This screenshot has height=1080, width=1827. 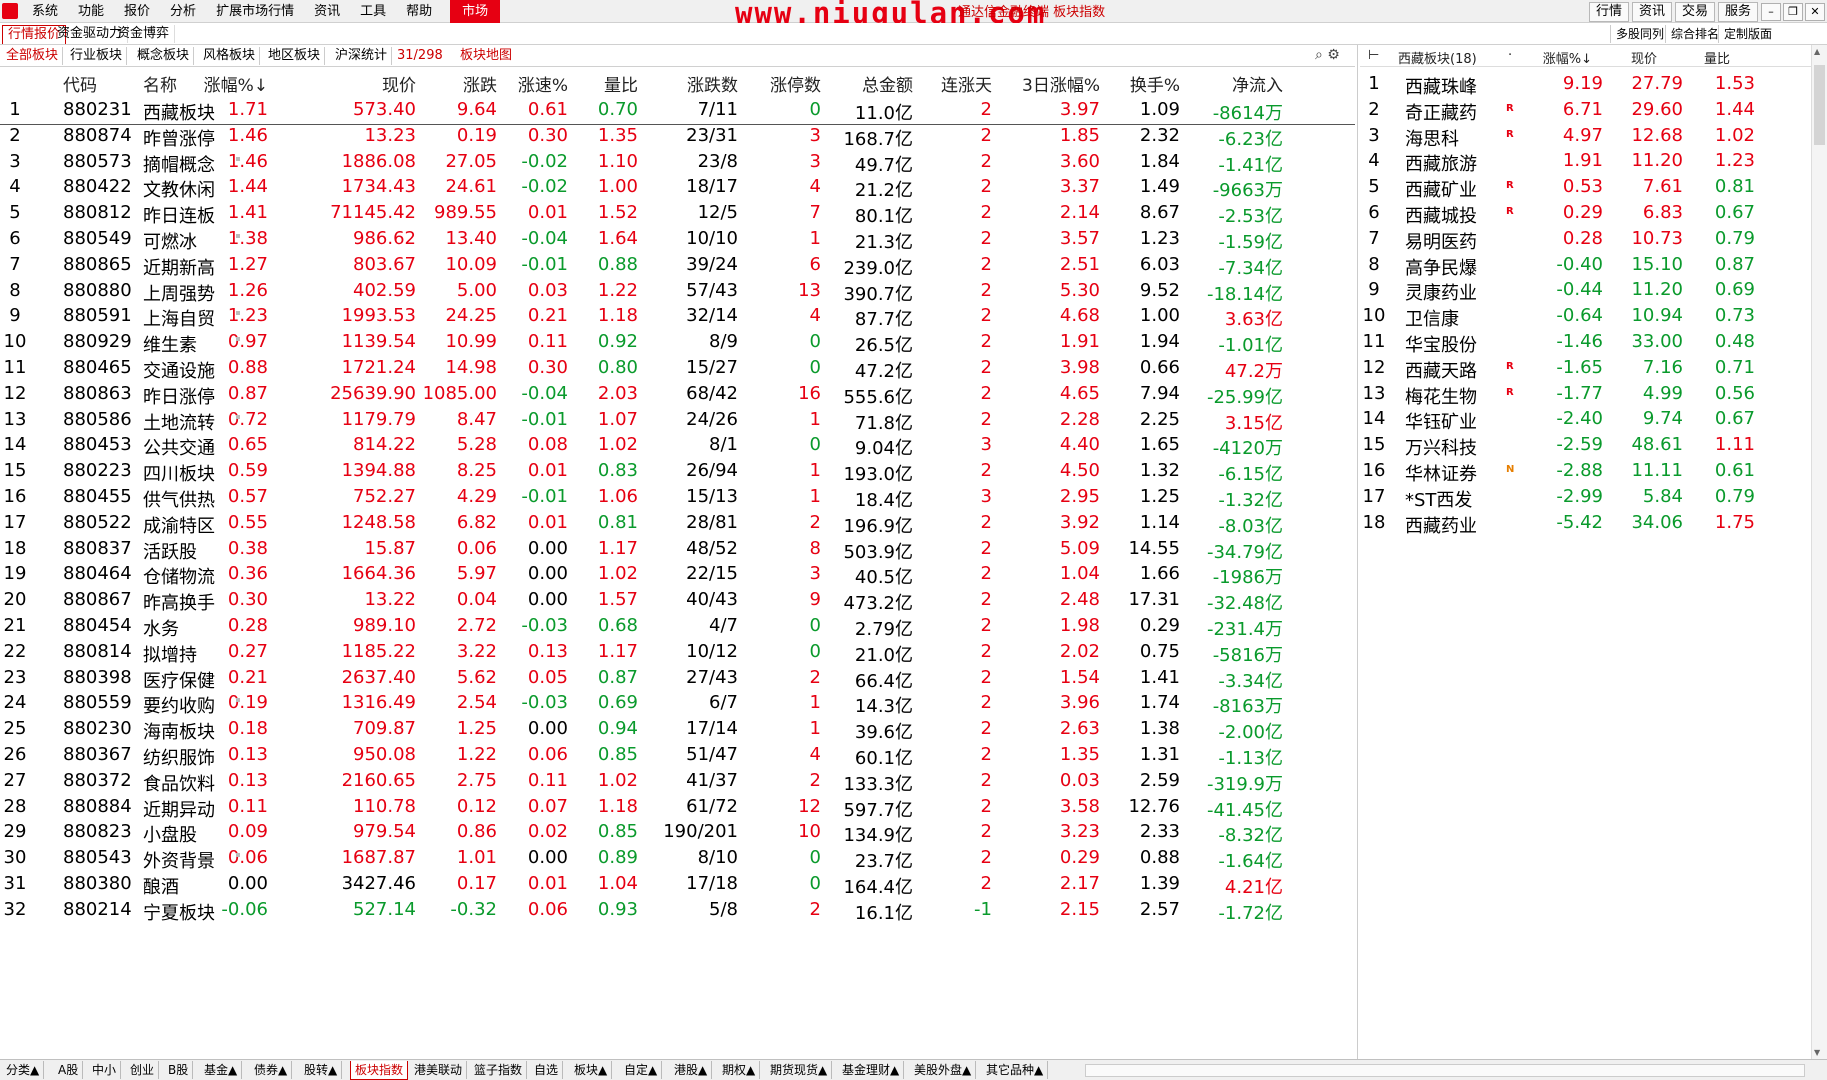 I want to click on block-code: 880464, so click(x=97, y=574).